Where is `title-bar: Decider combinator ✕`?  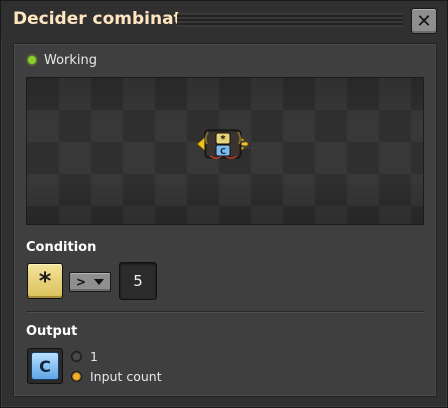 title-bar: Decider combinator ✕ is located at coordinates (224, 20).